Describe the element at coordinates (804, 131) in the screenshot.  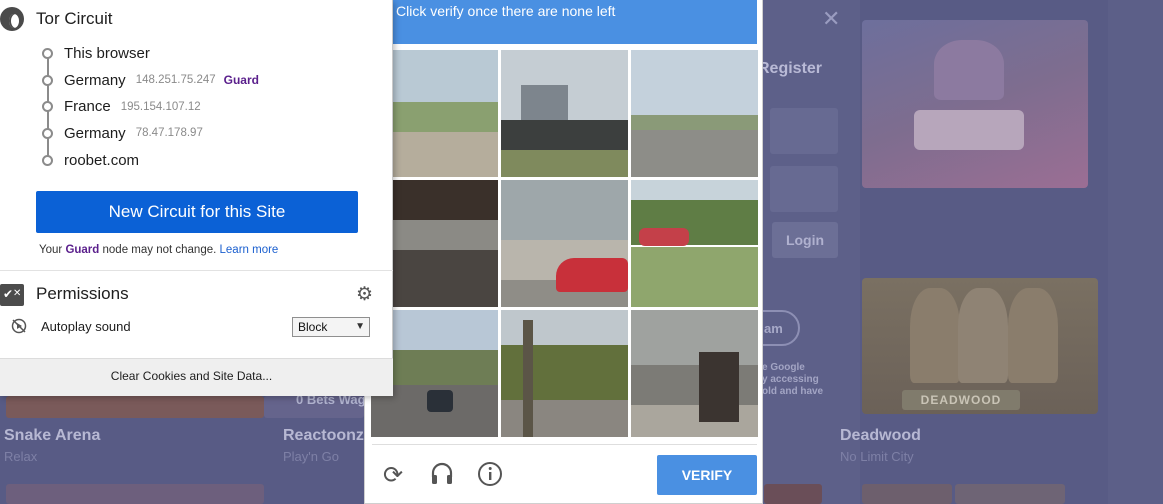
I see `username-field` at that location.